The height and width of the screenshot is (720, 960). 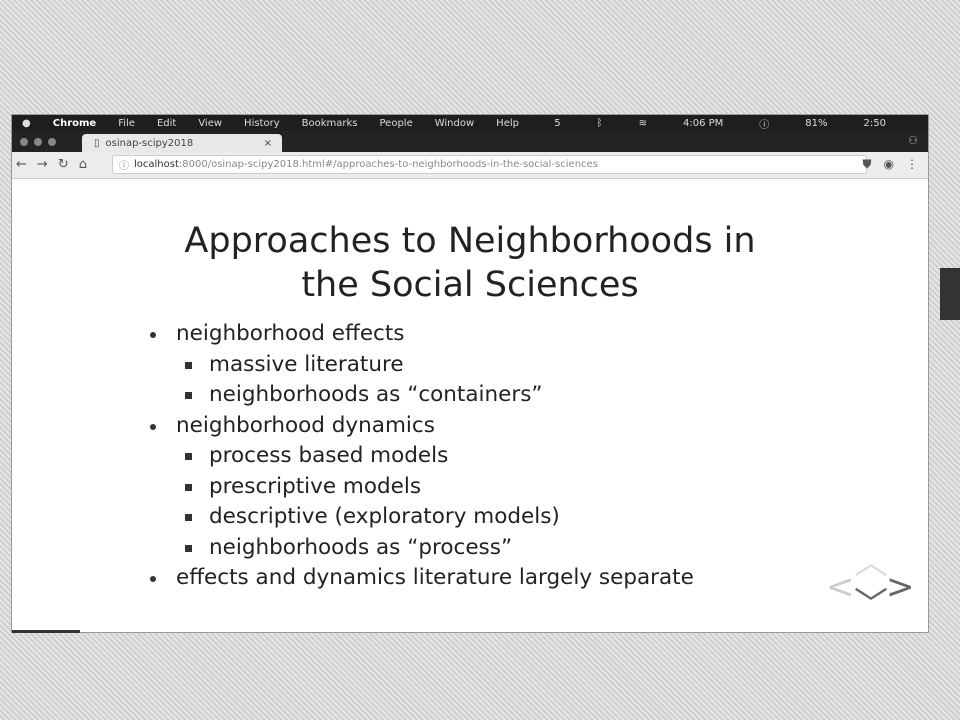 What do you see at coordinates (470, 285) in the screenshot?
I see `title-line-2: the Social Sciences` at bounding box center [470, 285].